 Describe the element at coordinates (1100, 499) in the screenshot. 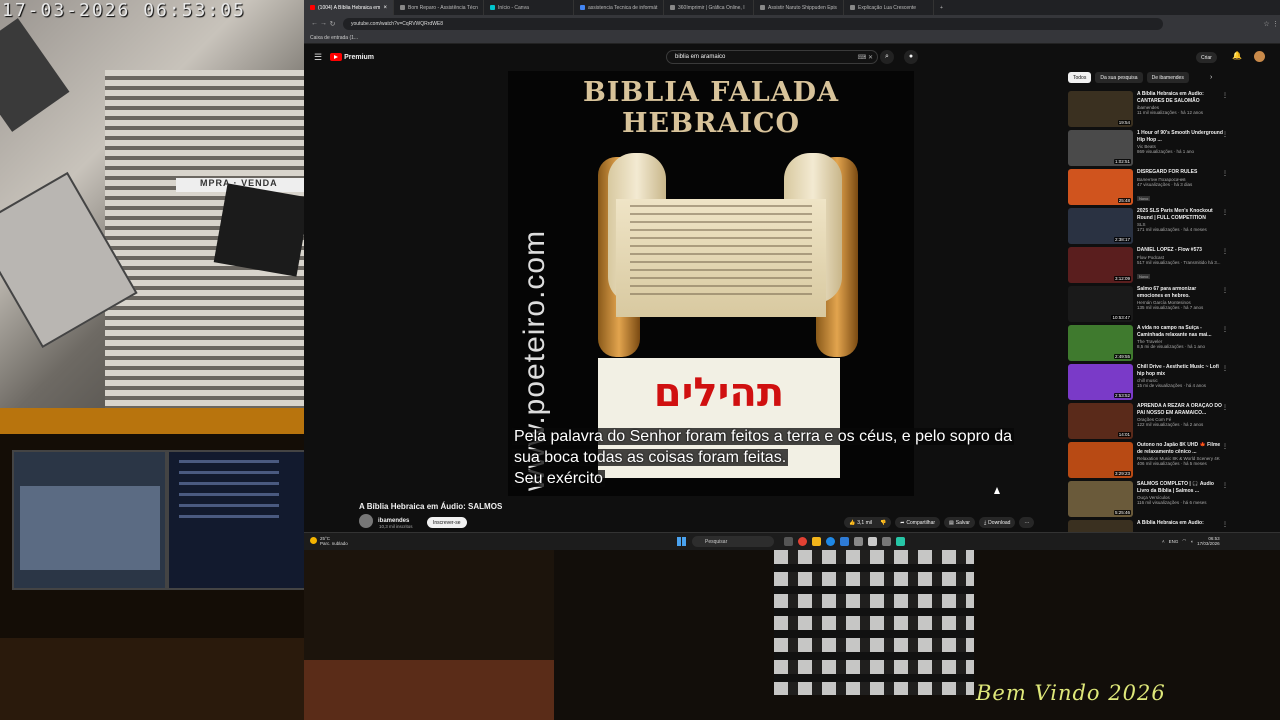

I see `video-thumbnail: 5:25:46` at that location.